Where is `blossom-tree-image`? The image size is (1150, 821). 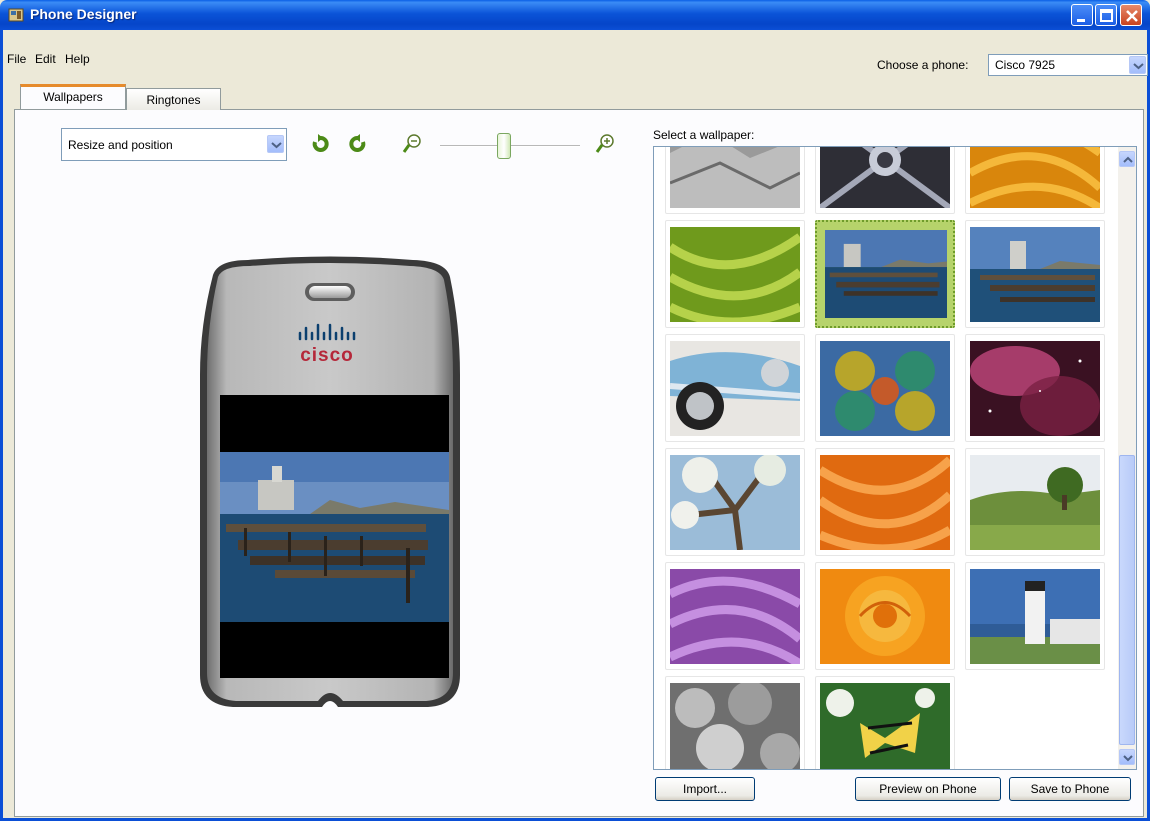
blossom-tree-image is located at coordinates (735, 502).